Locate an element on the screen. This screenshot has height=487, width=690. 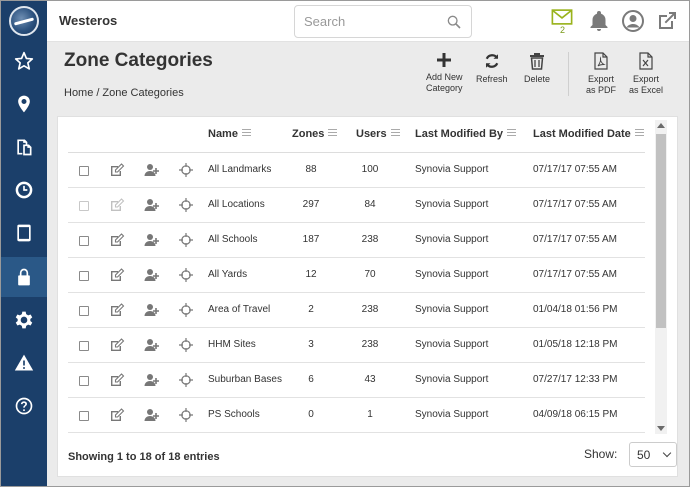
cell-name: PS Schools is located at coordinates (234, 414).